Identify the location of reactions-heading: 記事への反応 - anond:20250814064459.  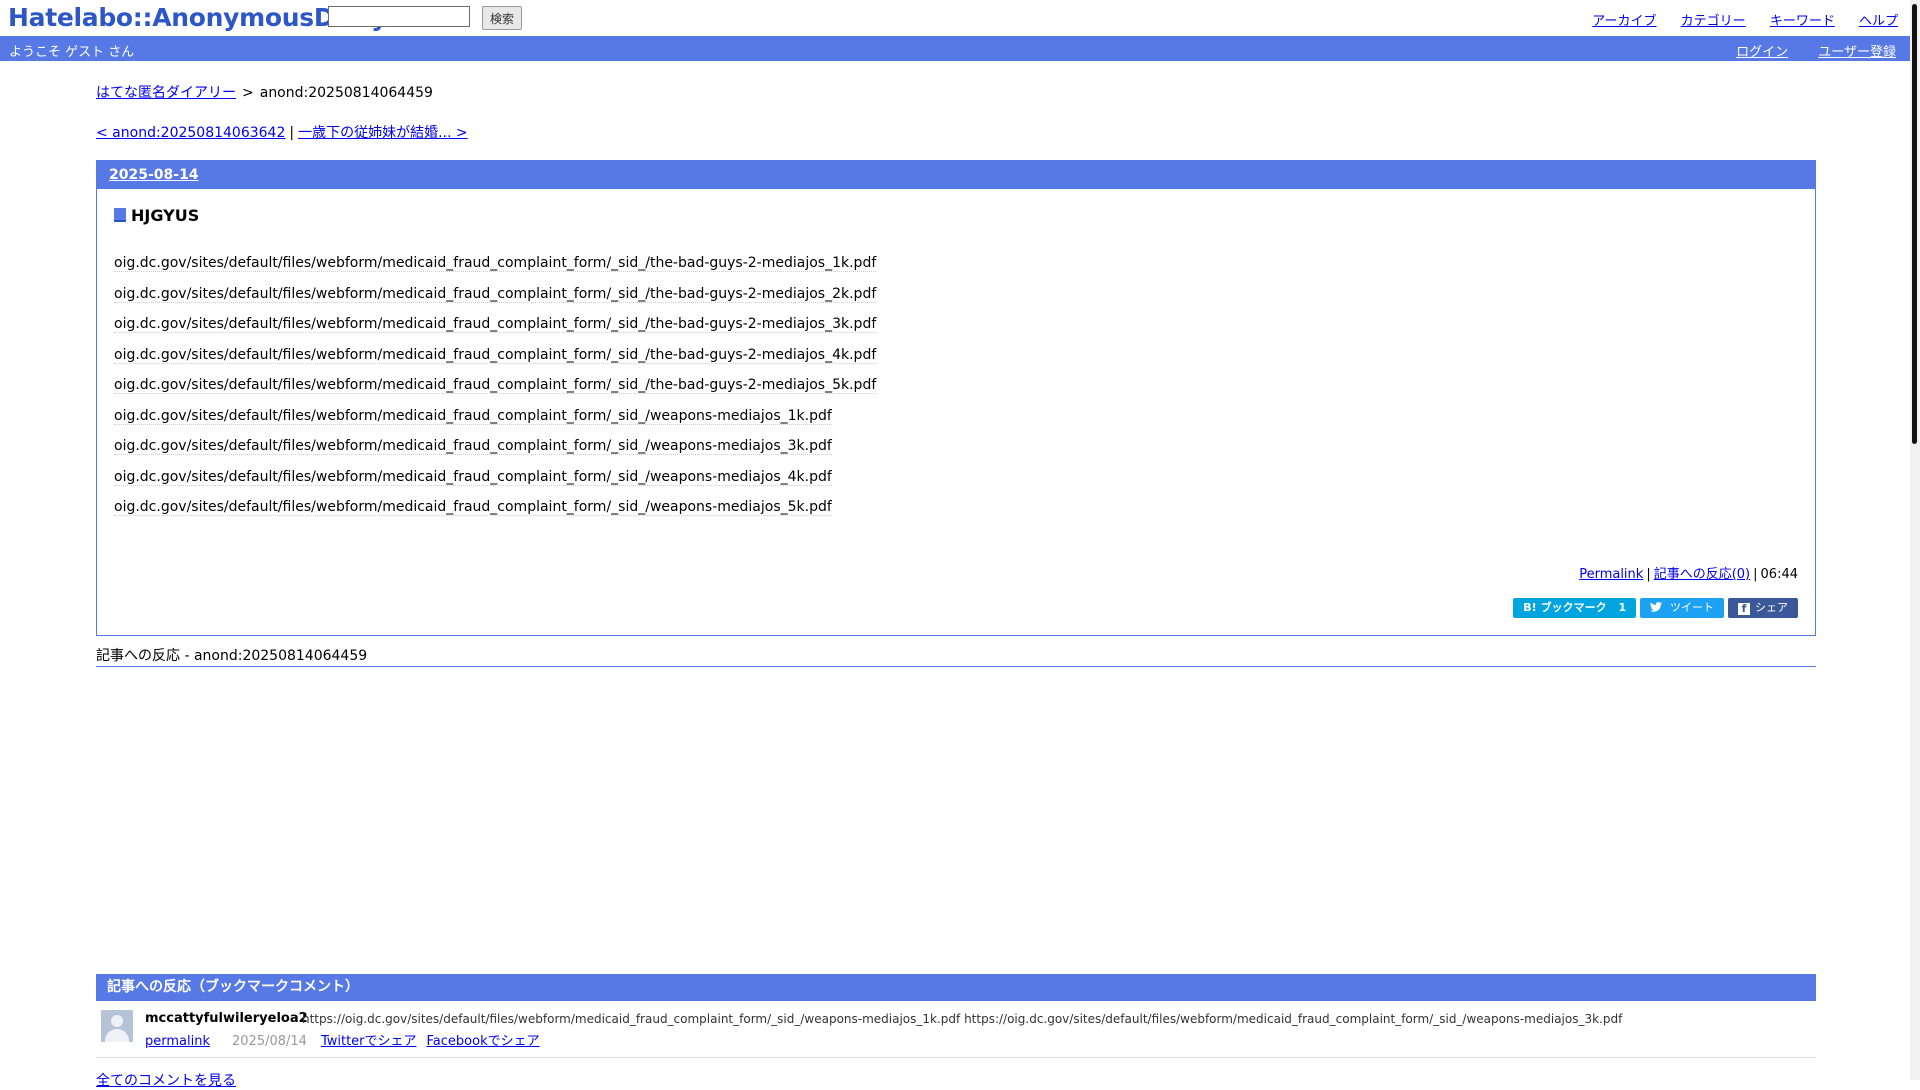
(956, 656).